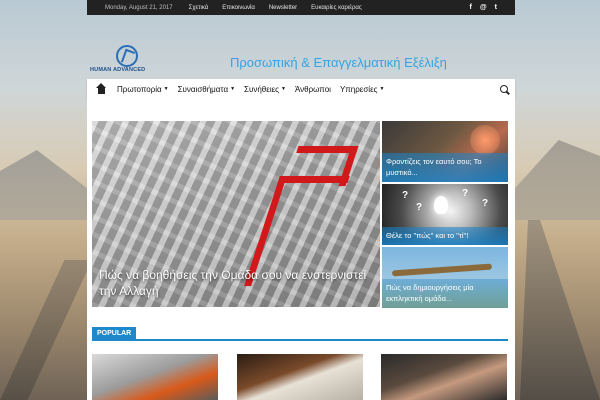 The width and height of the screenshot is (600, 400). I want to click on side-caption: Θέλε το "πώς" και το "τί"!, so click(445, 236).